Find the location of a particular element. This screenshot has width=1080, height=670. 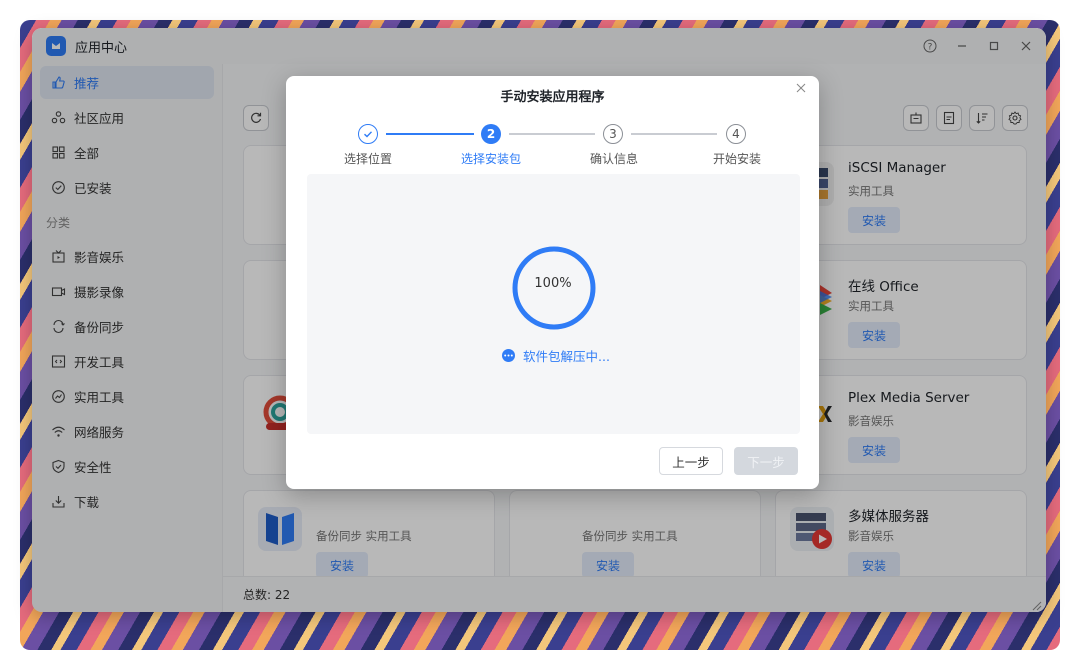

dialog-title: 手动安装应用程序 is located at coordinates (552, 97).